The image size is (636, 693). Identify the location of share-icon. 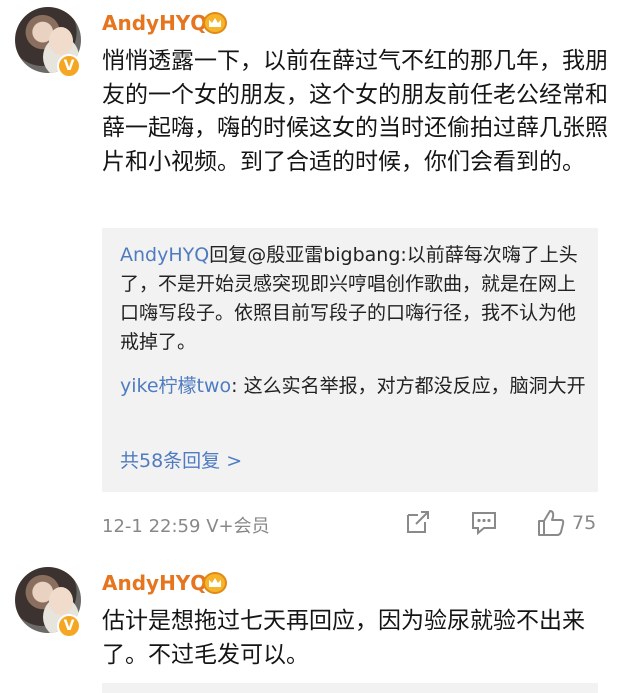
(418, 522).